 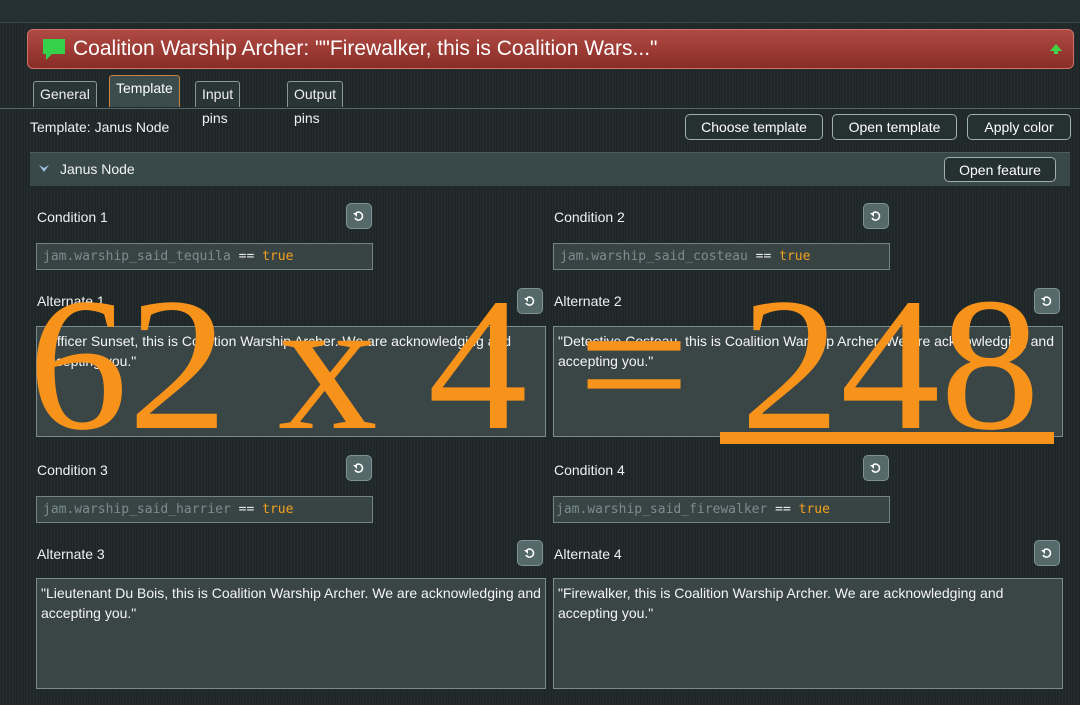 I want to click on apply-color-button: Apply color, so click(x=1019, y=127).